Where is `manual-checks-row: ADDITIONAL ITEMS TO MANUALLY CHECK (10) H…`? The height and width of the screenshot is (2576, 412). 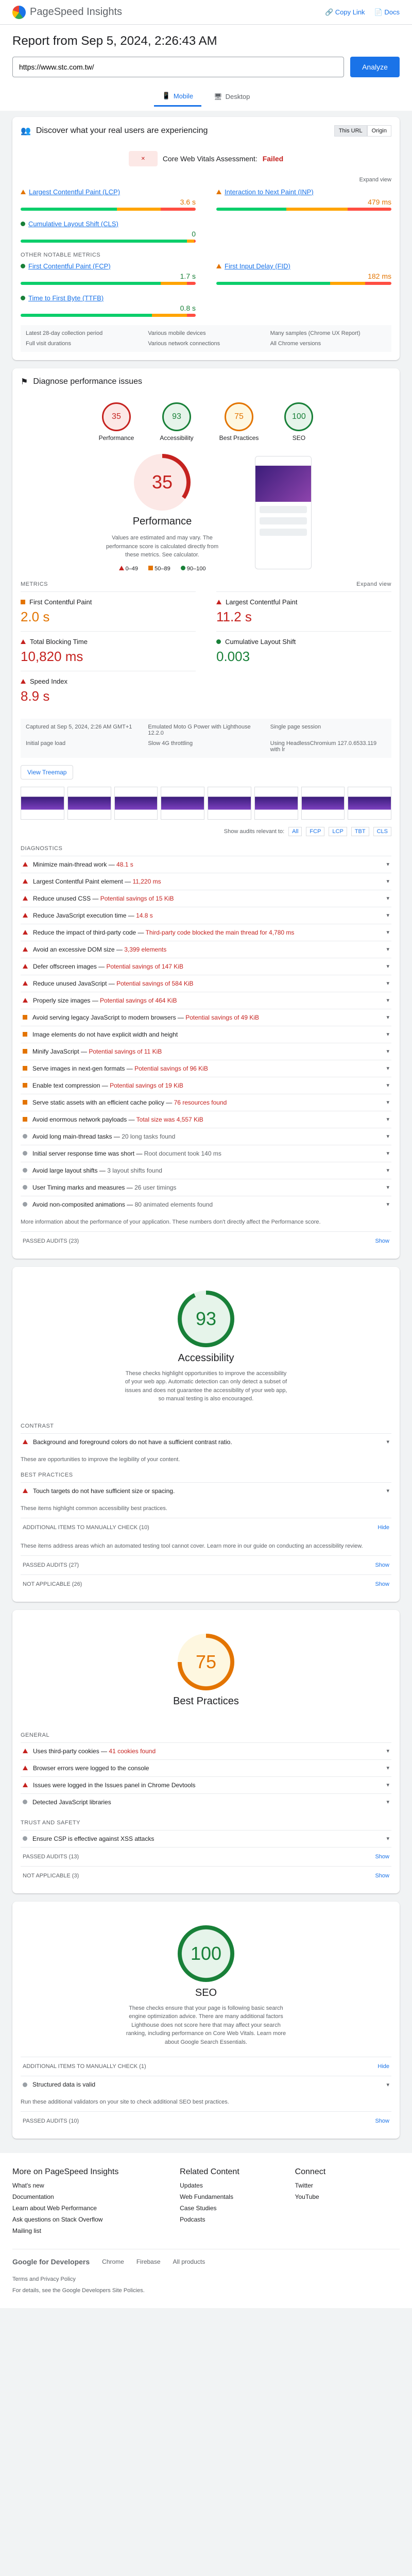
manual-checks-row: ADDITIONAL ITEMS TO MANUALLY CHECK (10) H… is located at coordinates (206, 1527).